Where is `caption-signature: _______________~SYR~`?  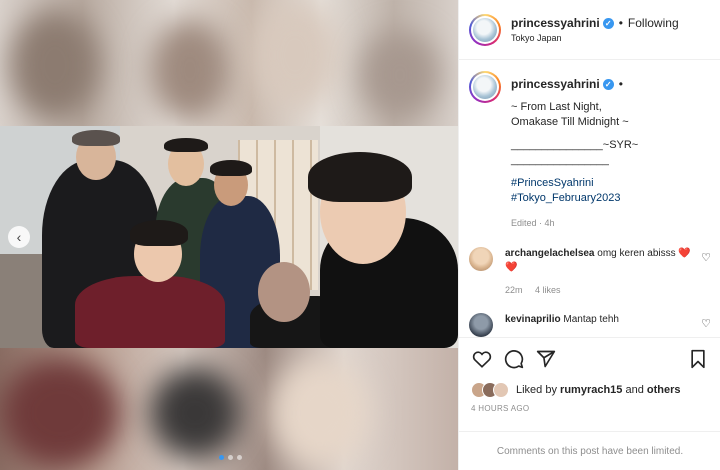 caption-signature: _______________~SYR~ is located at coordinates (575, 145).